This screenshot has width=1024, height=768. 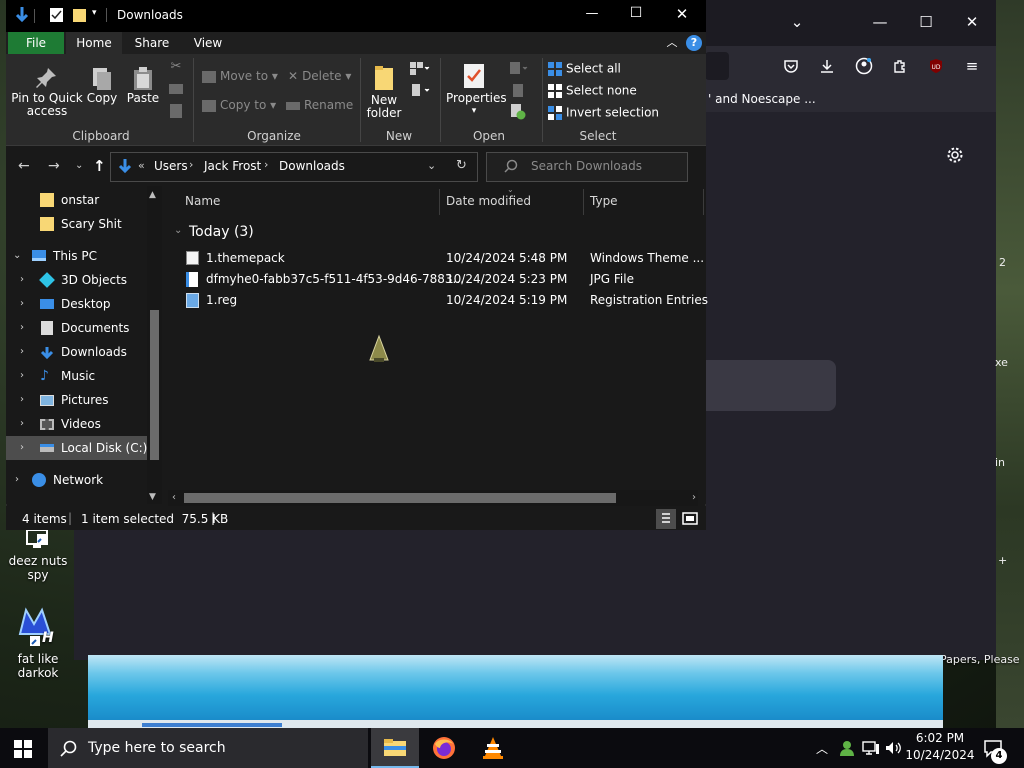 I want to click on nav-item-pictures: › Pictures, so click(x=76, y=400).